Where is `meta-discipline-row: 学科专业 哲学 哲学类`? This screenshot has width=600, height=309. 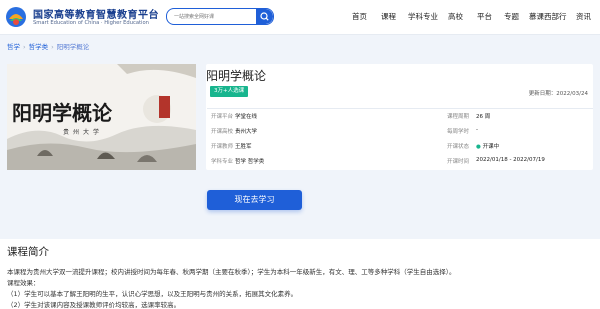
meta-discipline-row: 学科专业 哲学 哲学类 is located at coordinates (302, 161).